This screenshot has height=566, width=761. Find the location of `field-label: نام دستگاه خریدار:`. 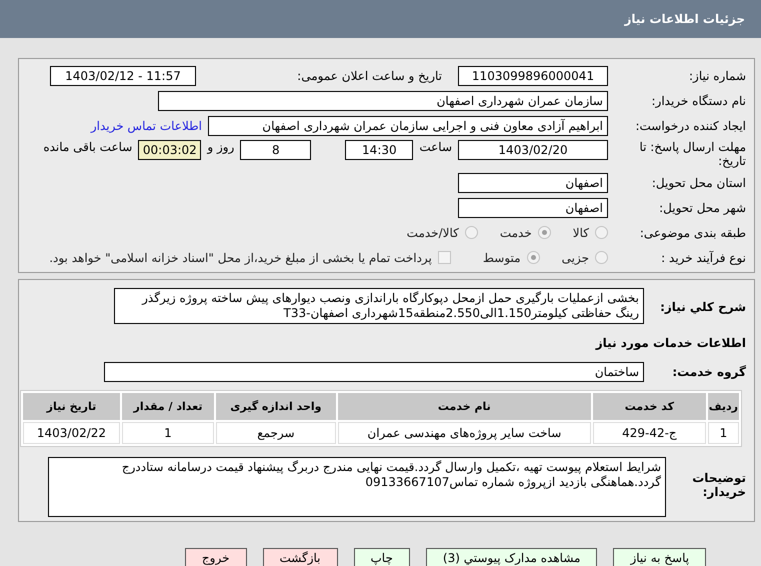

field-label: نام دستگاه خریدار: is located at coordinates (698, 101).